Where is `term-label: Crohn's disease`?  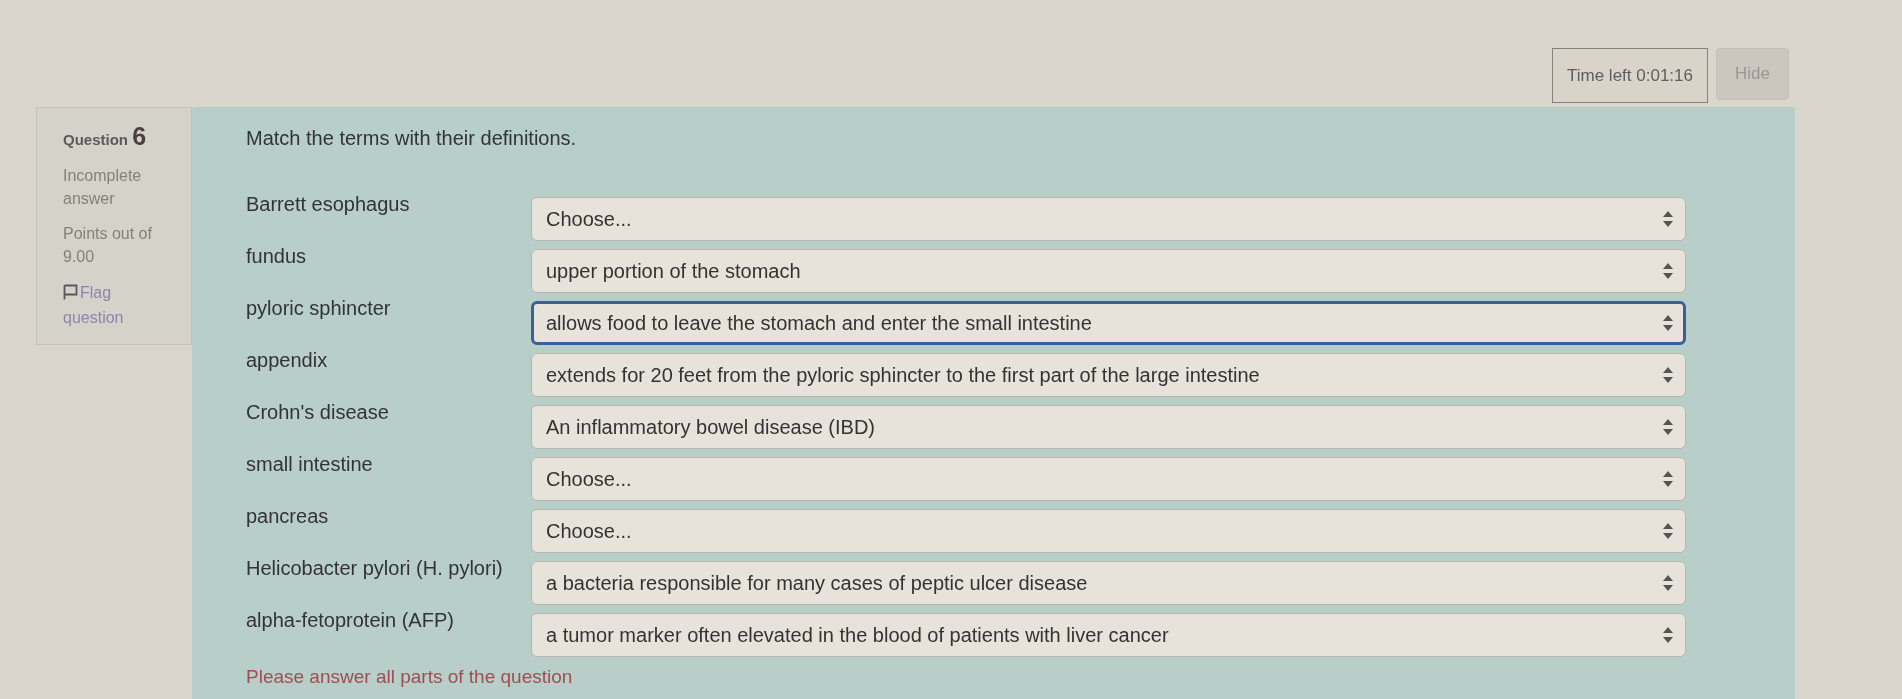
term-label: Crohn's disease is located at coordinates (318, 412).